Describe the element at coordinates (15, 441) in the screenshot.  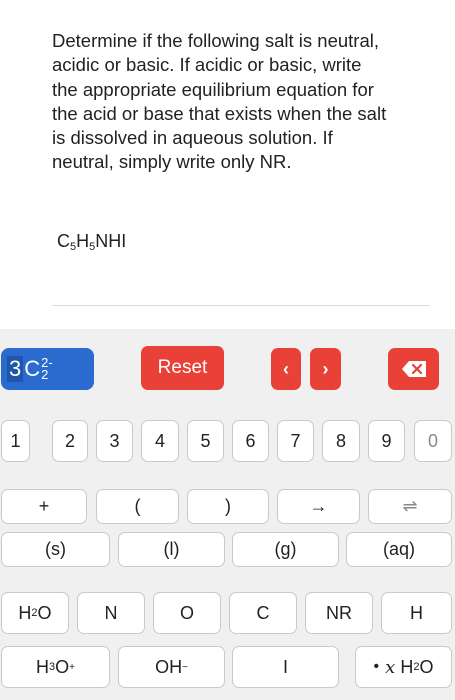
I see `digit-key-1: 1` at that location.